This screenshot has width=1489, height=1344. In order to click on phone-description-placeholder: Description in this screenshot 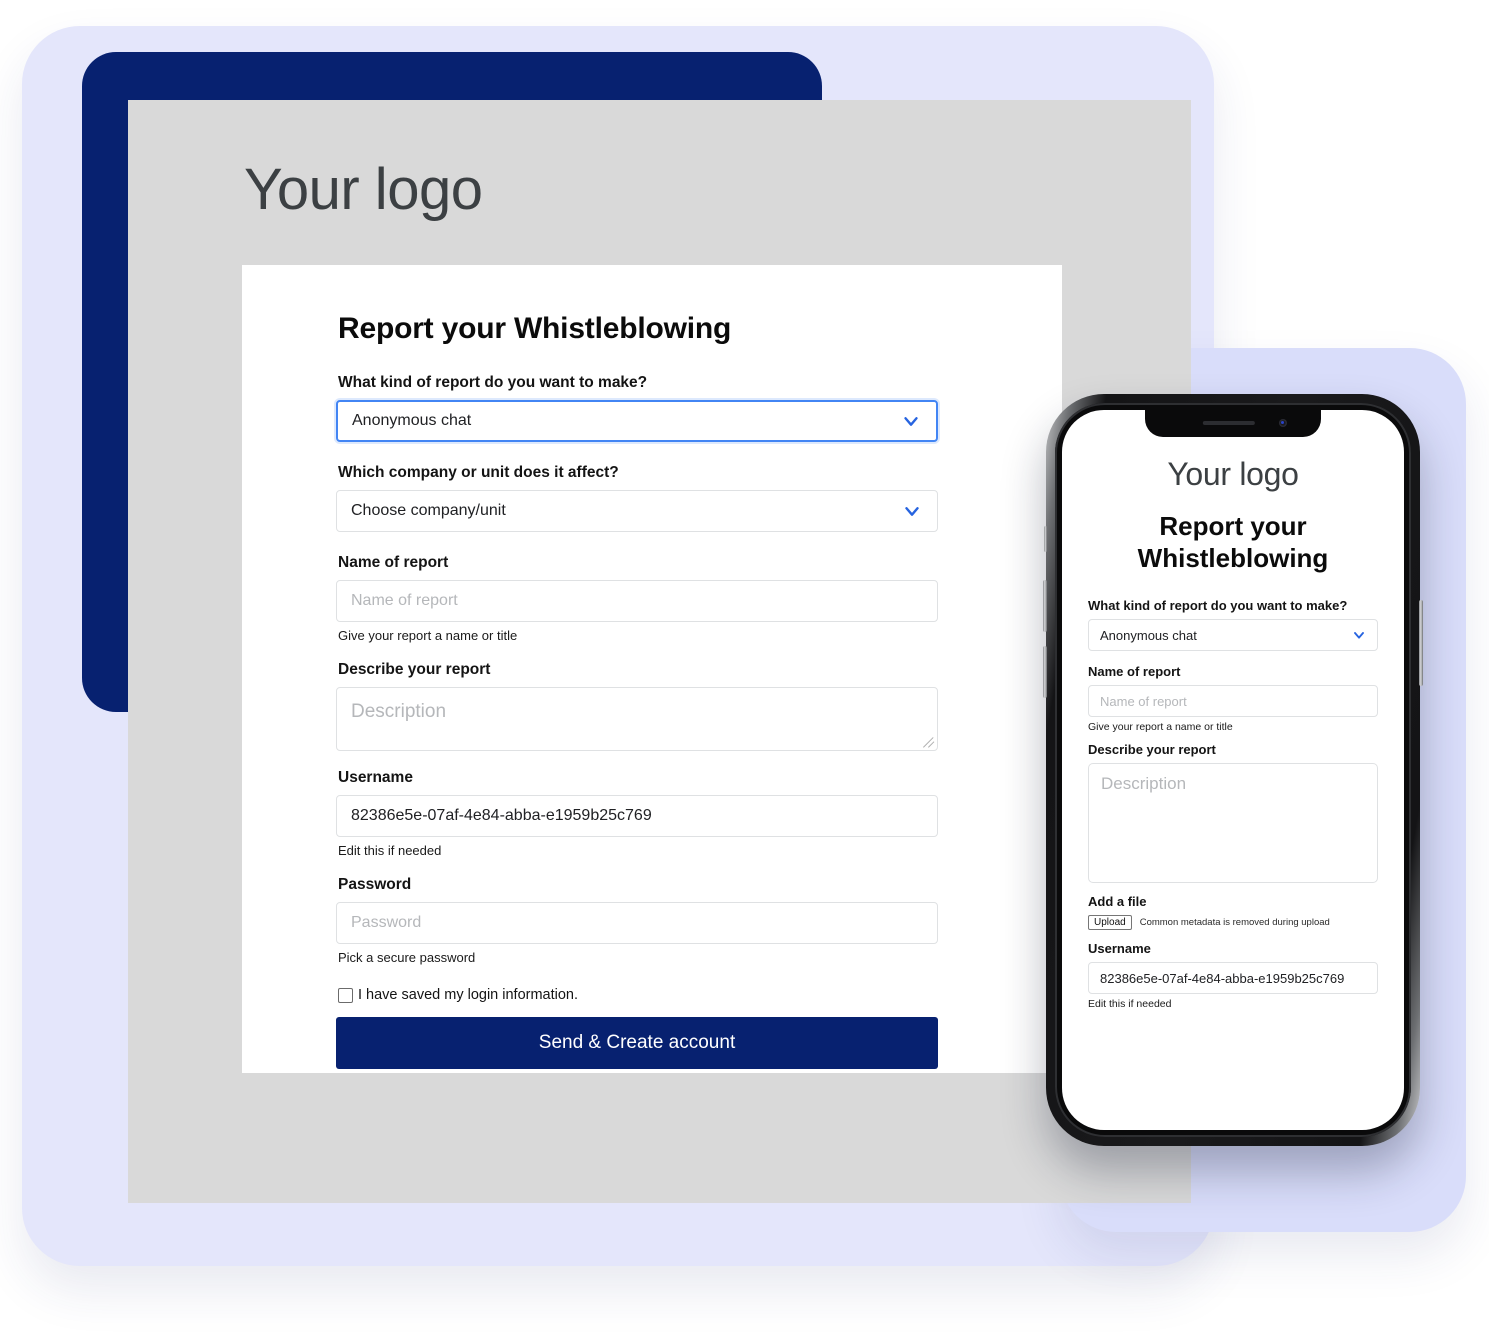, I will do `click(1144, 784)`.